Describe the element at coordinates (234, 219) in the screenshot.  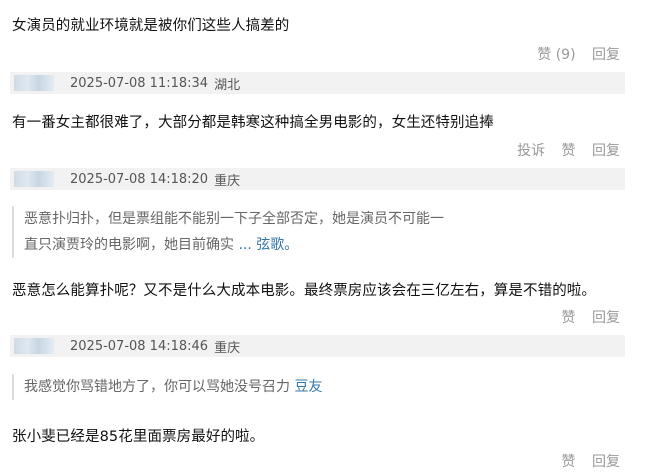
I see `quote-line: 恶意扑归扑，但是票组能不能别一下子全部否定，她是演员不可能一` at that location.